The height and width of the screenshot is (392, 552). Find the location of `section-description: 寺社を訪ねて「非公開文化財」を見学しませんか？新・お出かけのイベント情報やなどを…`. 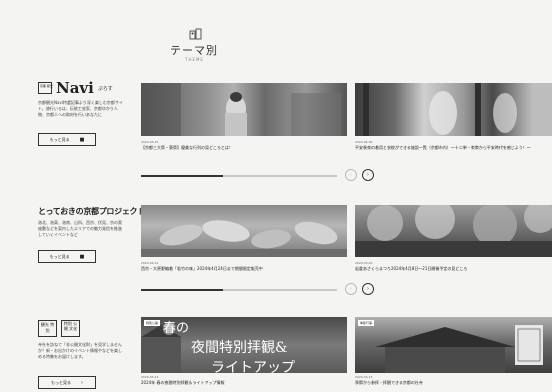

section-description: 寺社を訪ねて「非公開文化財」を見学しませんか？新・お出かけのイベント情報やなどを… is located at coordinates (80, 350).